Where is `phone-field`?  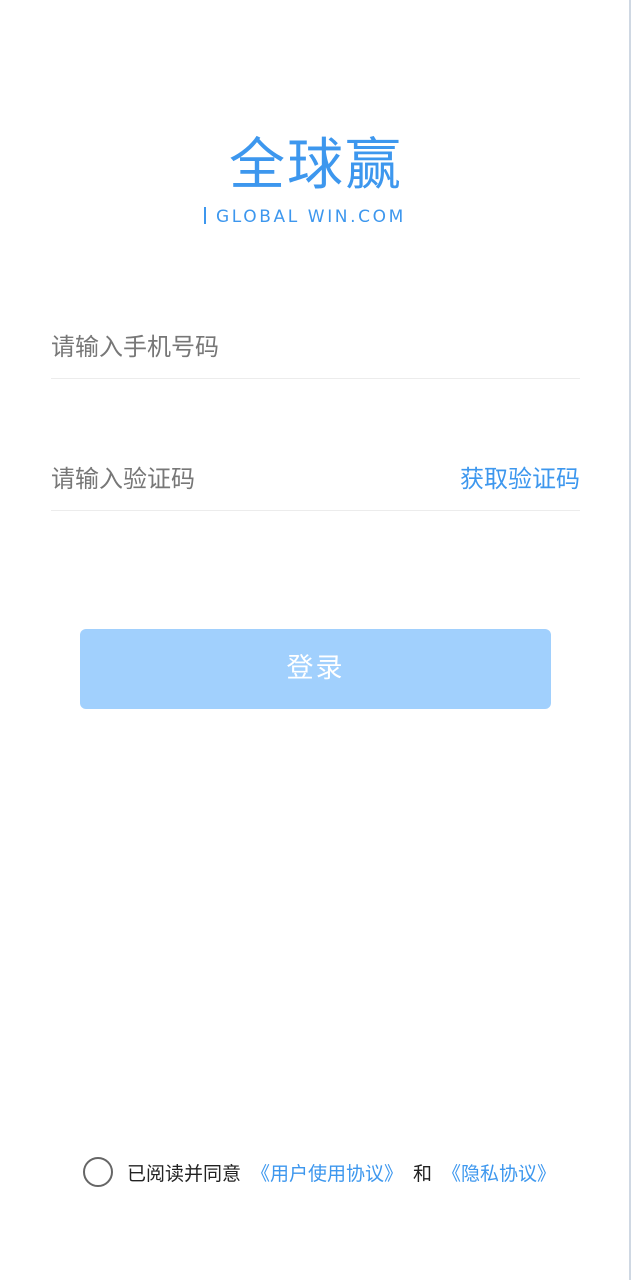
phone-field is located at coordinates (315, 347).